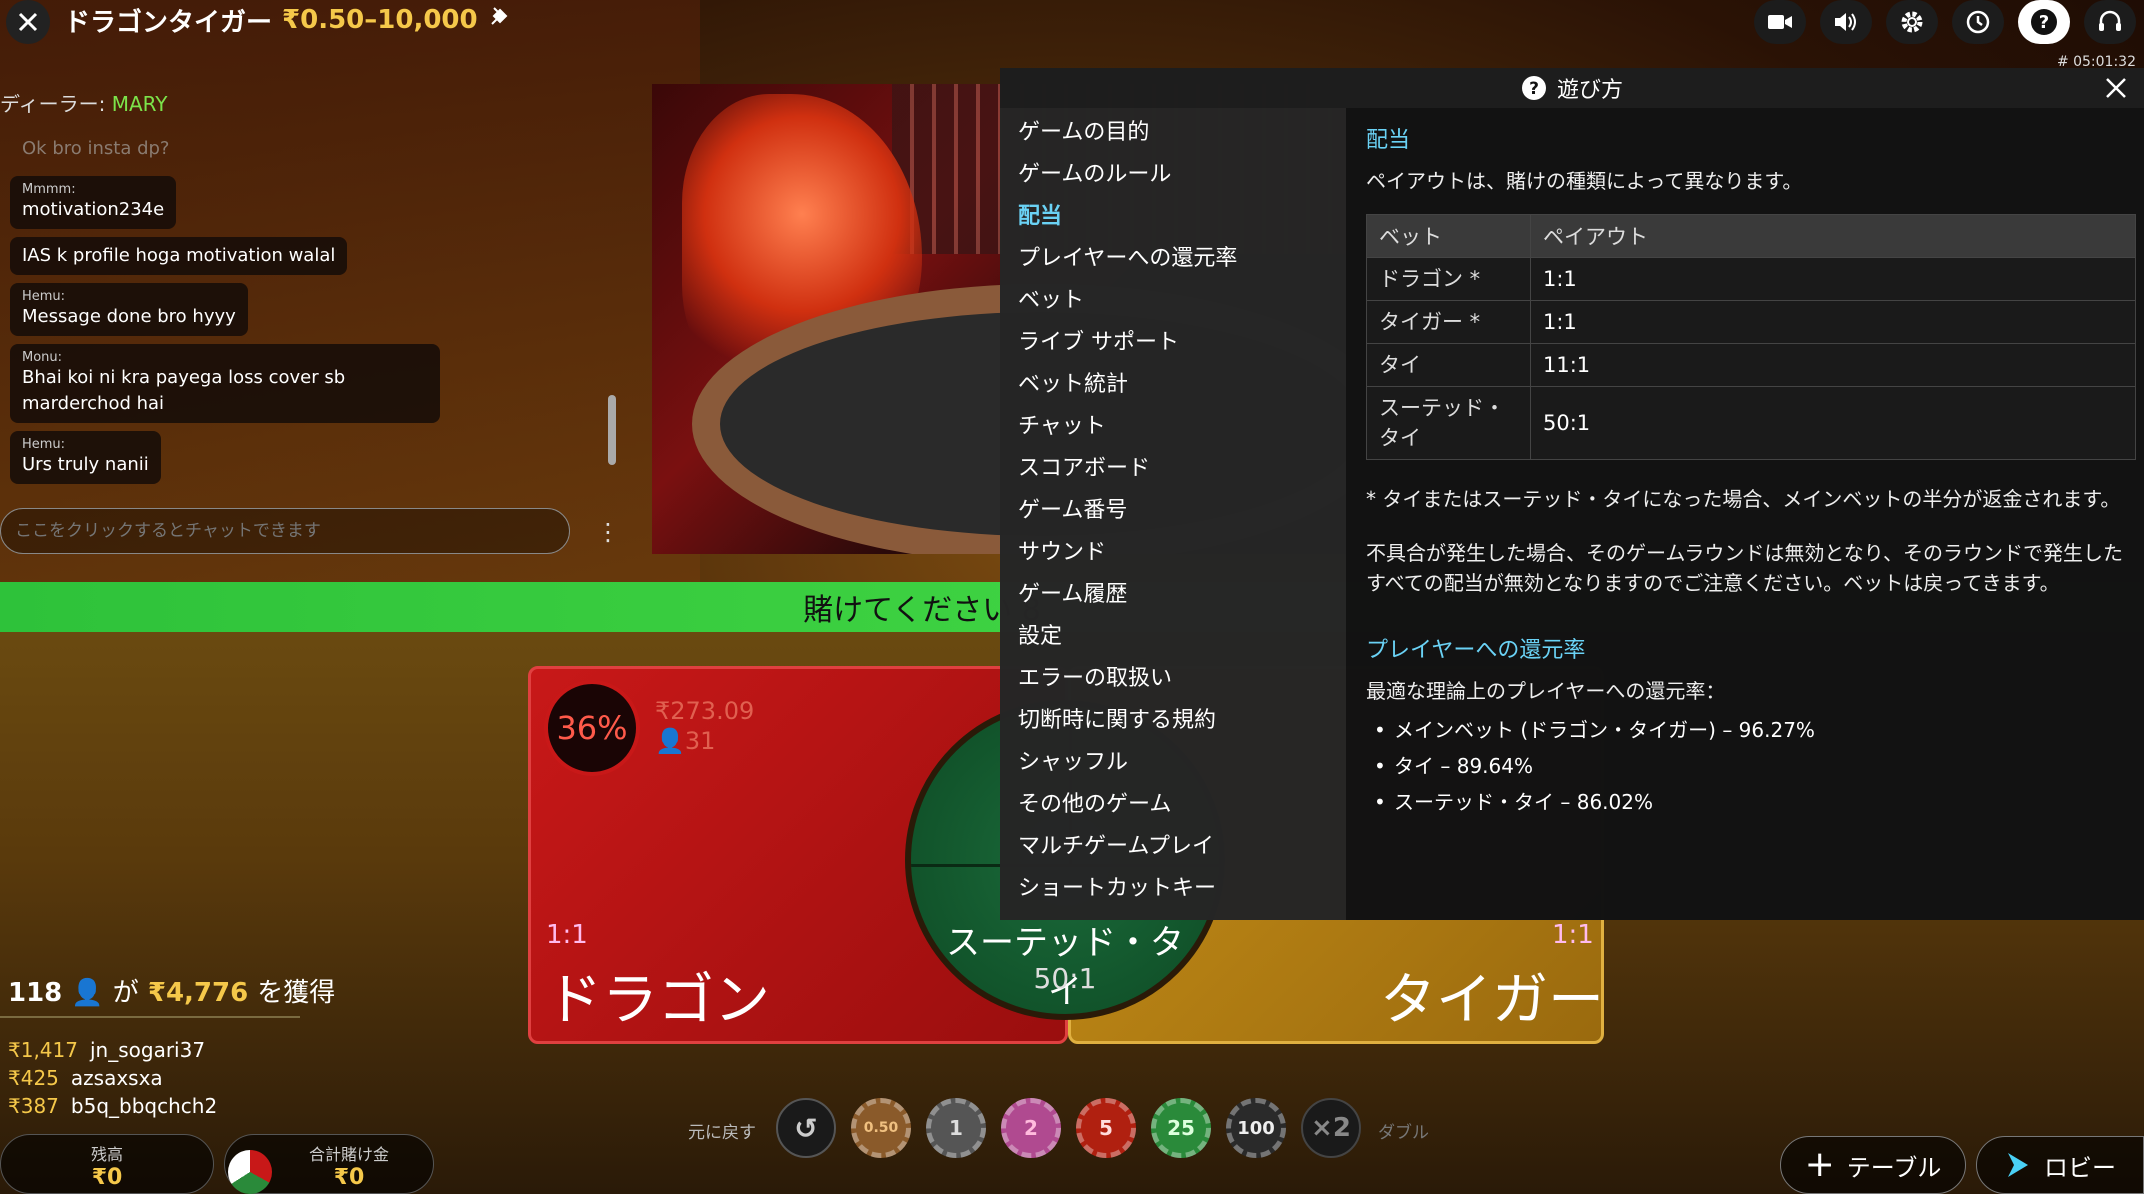  What do you see at coordinates (28, 22) in the screenshot?
I see `close-game-button` at bounding box center [28, 22].